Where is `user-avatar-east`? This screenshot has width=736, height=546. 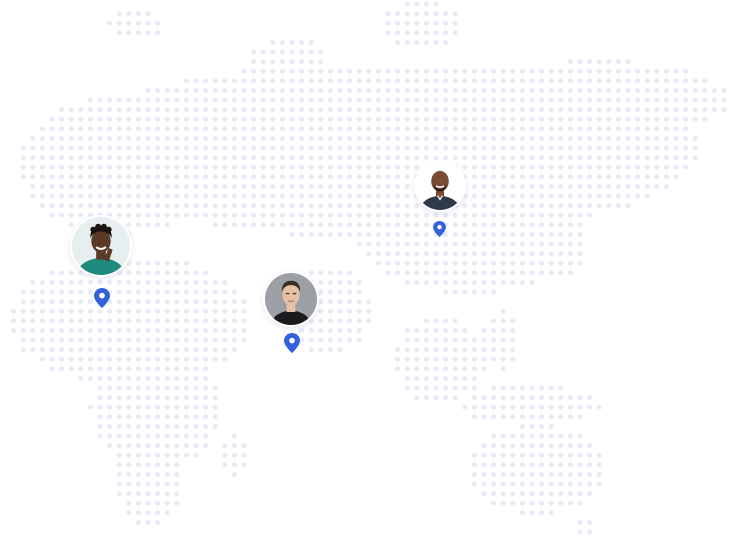 user-avatar-east is located at coordinates (440, 186).